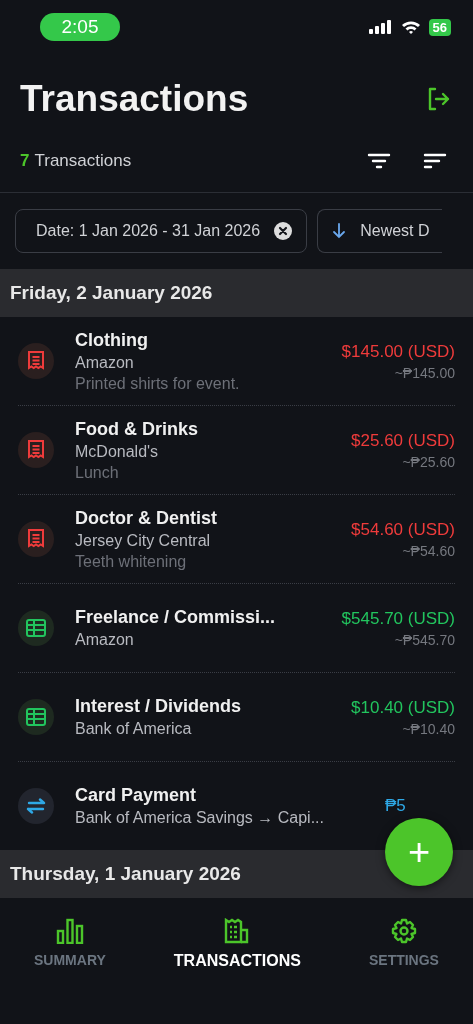 Image resolution: width=473 pixels, height=1024 pixels. What do you see at coordinates (398, 618) in the screenshot?
I see `amount: $545.70 (USD)` at bounding box center [398, 618].